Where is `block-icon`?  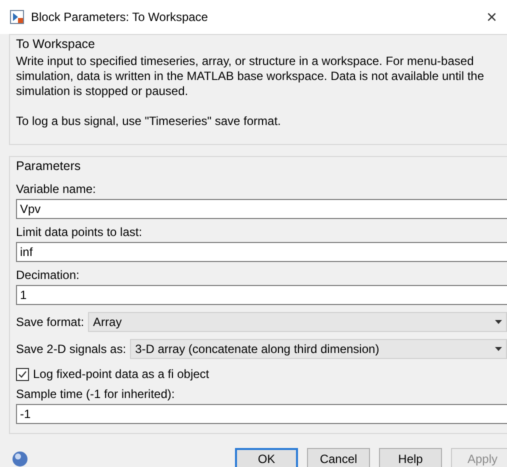
block-icon is located at coordinates (17, 17).